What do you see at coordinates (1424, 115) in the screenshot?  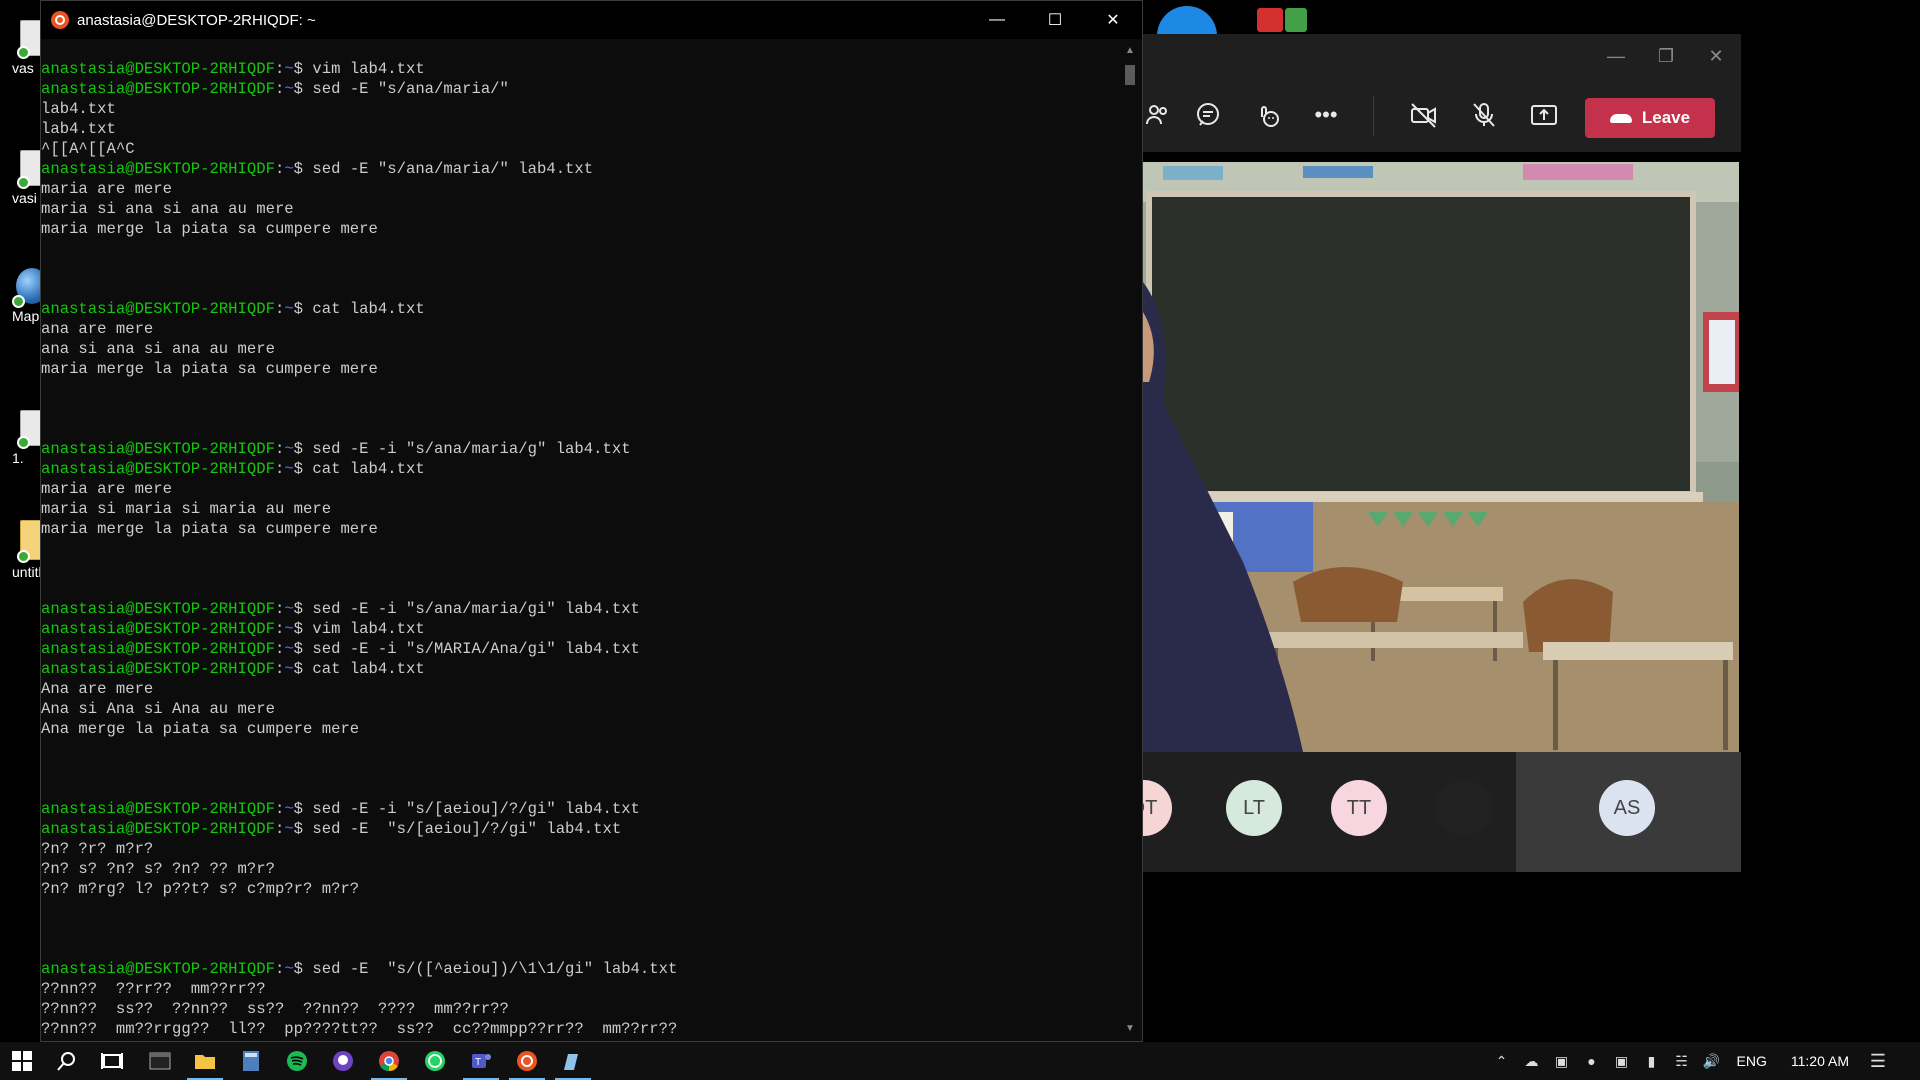 I see `camera-off-icon` at bounding box center [1424, 115].